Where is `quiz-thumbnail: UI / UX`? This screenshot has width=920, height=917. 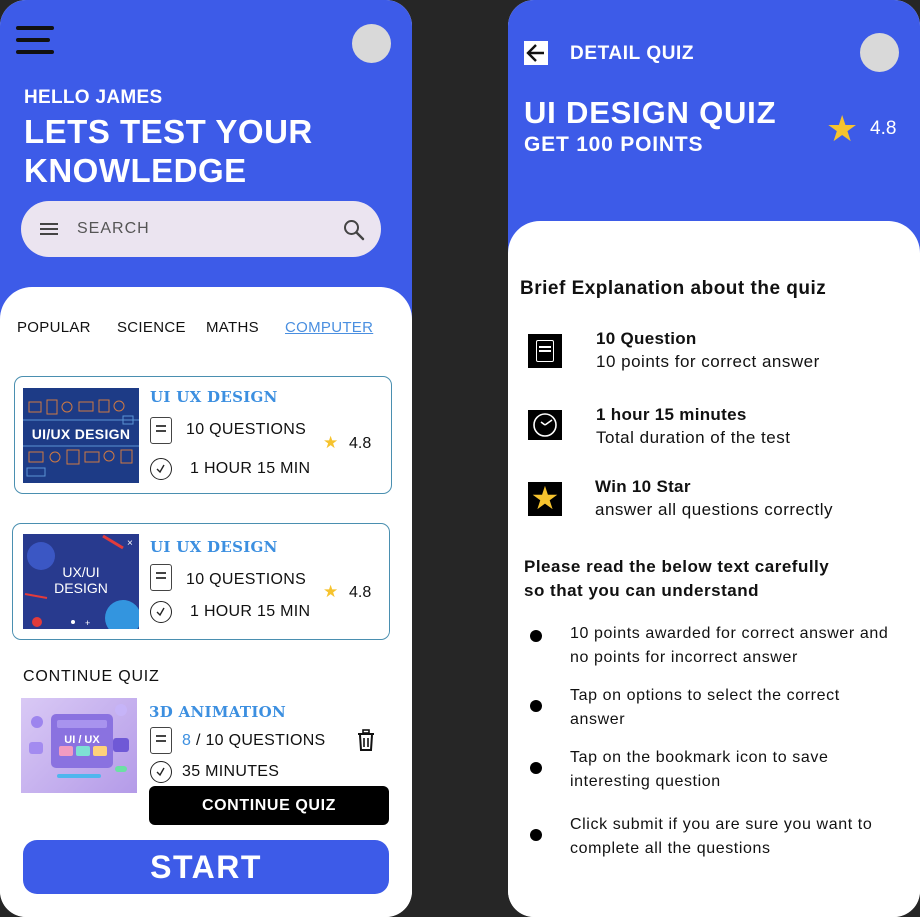 quiz-thumbnail: UI / UX is located at coordinates (79, 745).